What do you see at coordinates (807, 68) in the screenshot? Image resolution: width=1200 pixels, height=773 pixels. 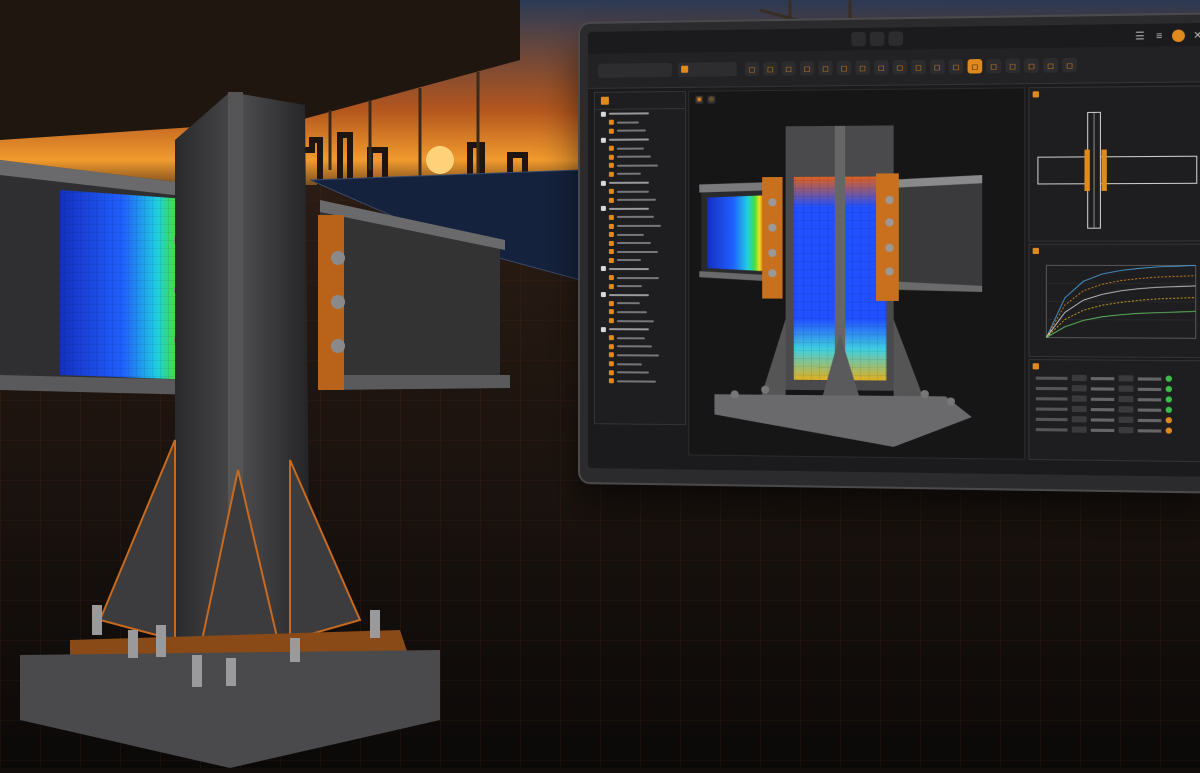 I see `orbit-icon: ◻` at bounding box center [807, 68].